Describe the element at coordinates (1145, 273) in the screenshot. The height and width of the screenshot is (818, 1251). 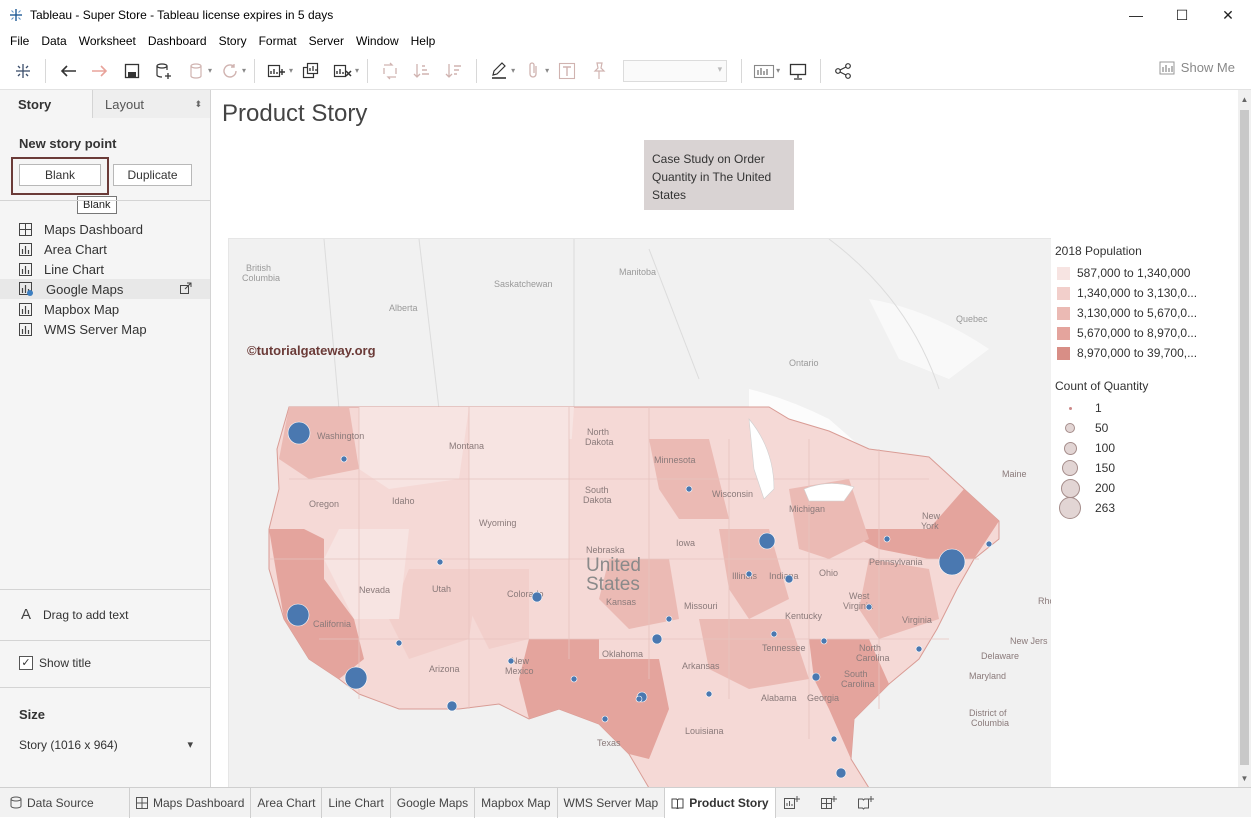
I see `legend-item: 587,000 to 1,340,000` at that location.